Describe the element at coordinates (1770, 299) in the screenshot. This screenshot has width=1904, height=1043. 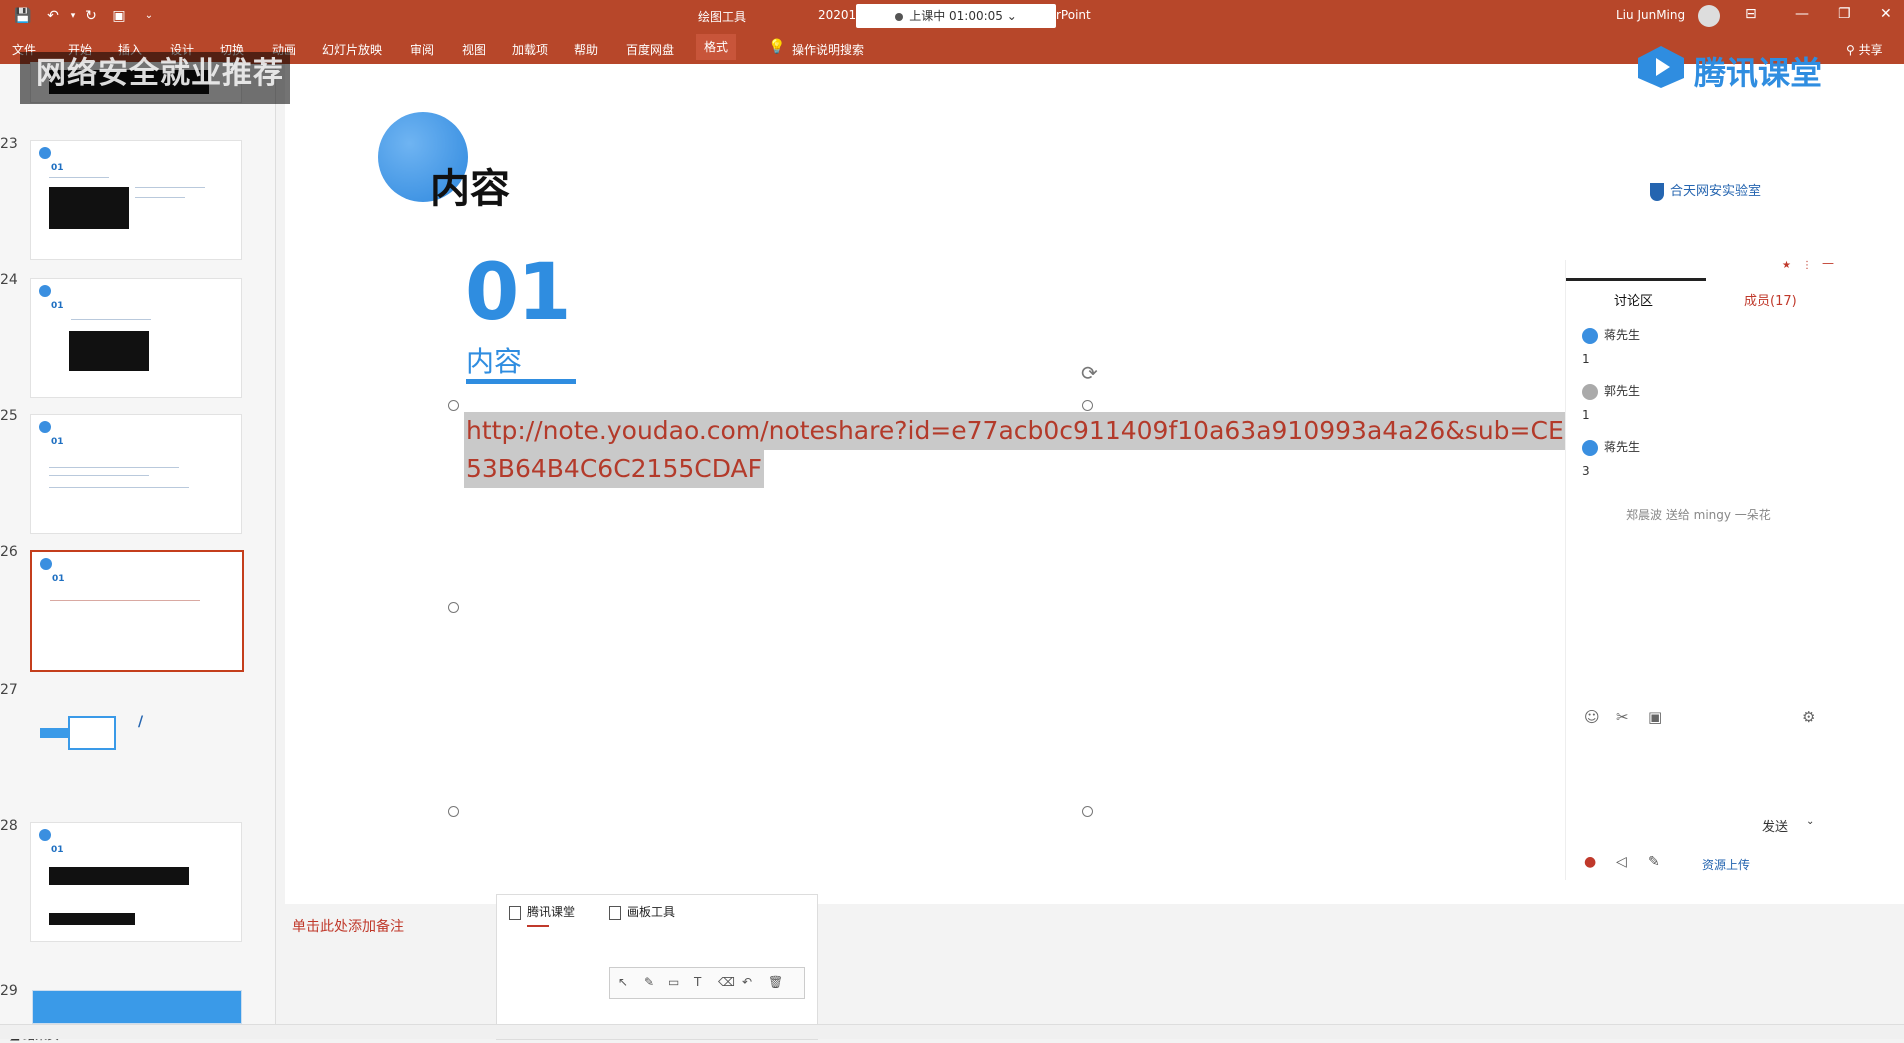
I see `tab-members: 成员(17)` at that location.